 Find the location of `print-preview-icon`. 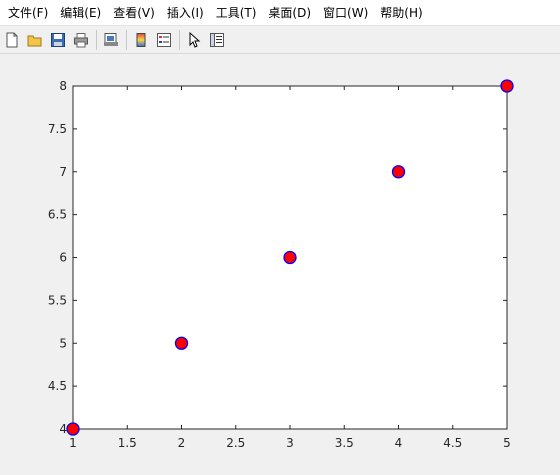

print-preview-icon is located at coordinates (111, 40).